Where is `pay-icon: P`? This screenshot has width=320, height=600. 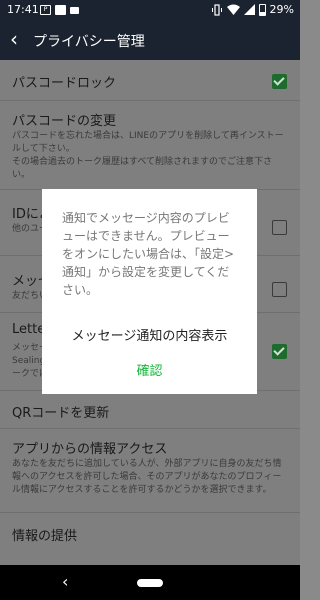
pay-icon: P is located at coordinates (45, 10).